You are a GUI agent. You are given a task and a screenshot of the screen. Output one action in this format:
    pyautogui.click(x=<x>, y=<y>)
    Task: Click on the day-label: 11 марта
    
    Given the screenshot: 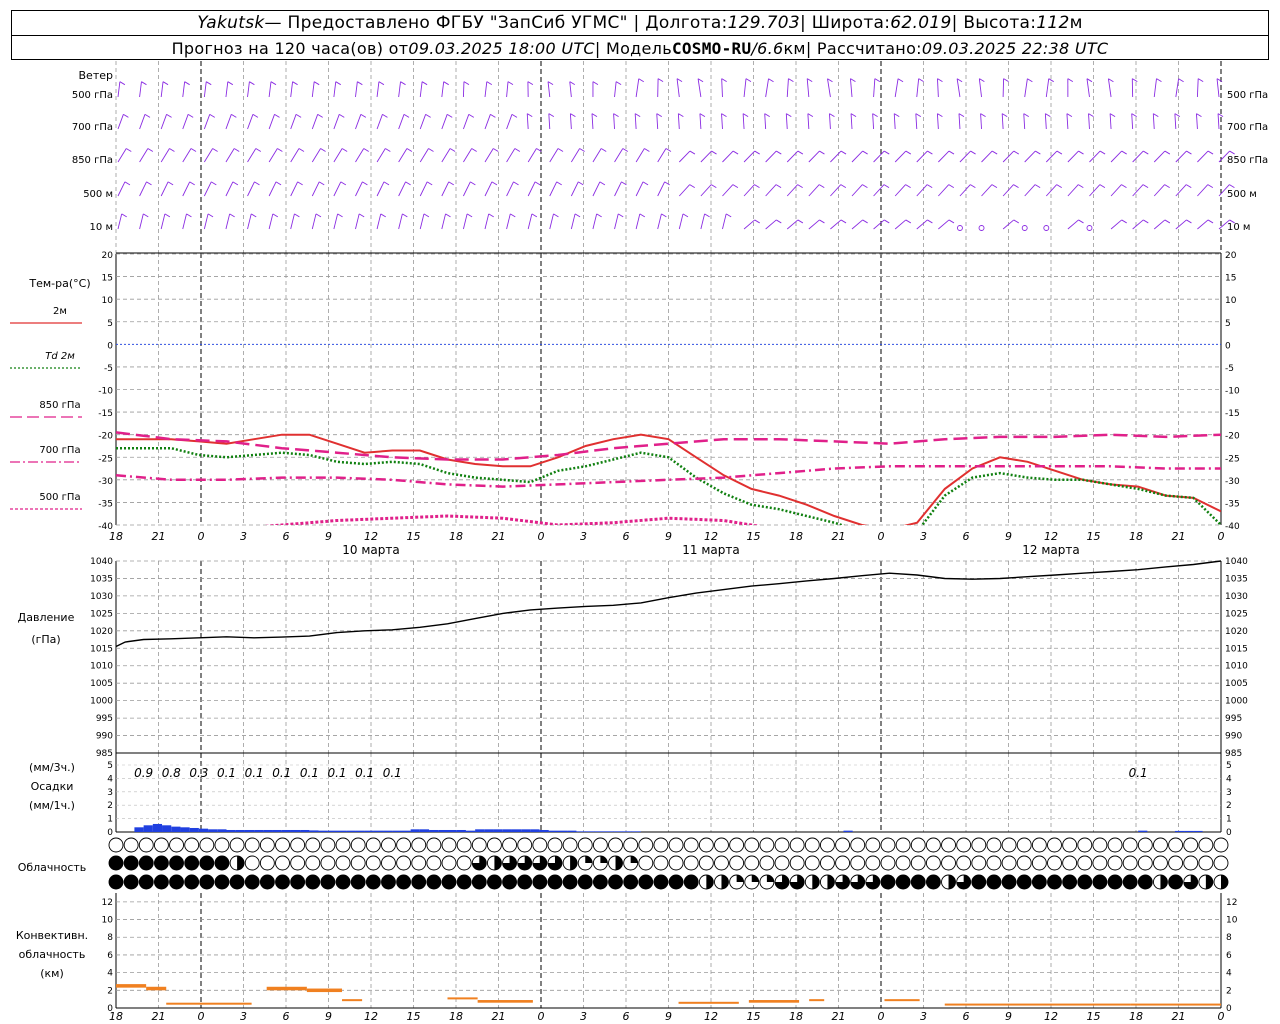 What is the action you would take?
    pyautogui.click(x=710, y=550)
    